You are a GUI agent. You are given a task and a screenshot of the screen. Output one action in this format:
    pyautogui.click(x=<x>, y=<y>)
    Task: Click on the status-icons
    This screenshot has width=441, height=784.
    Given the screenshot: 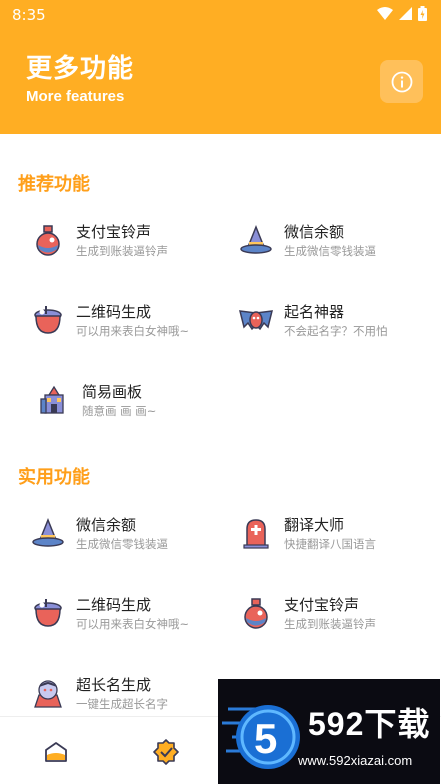 What is the action you would take?
    pyautogui.click(x=402, y=13)
    